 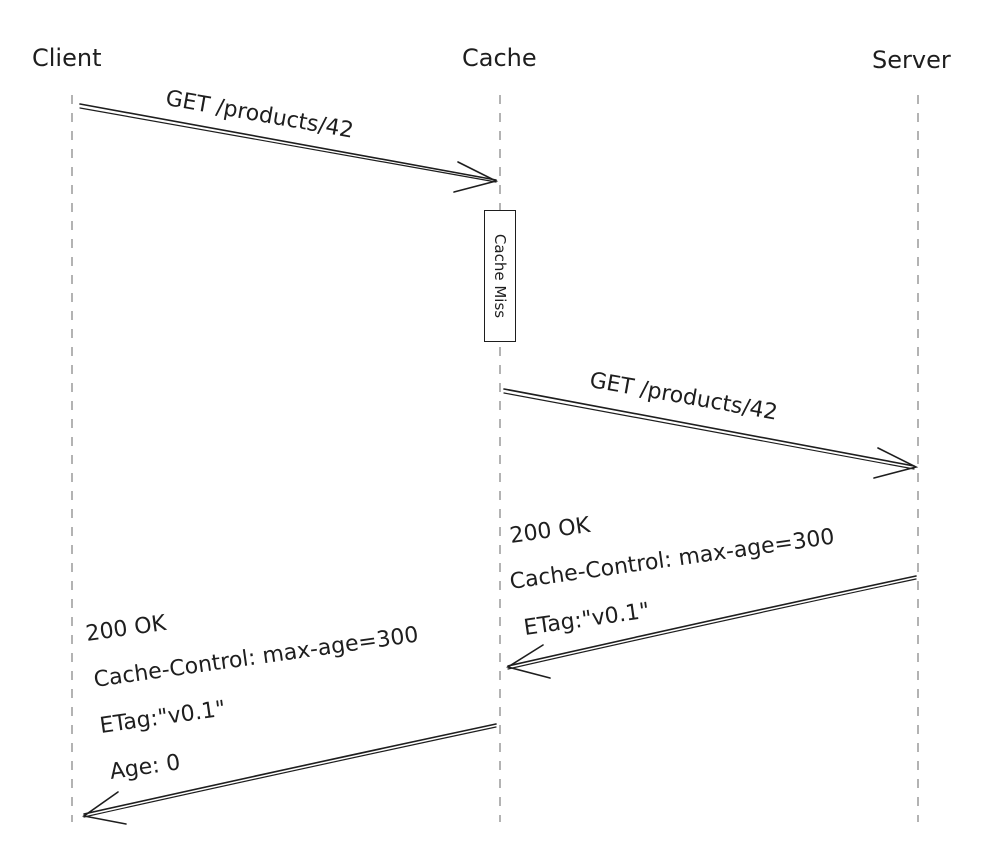 I want to click on actor-client-label: Client, so click(x=67, y=58).